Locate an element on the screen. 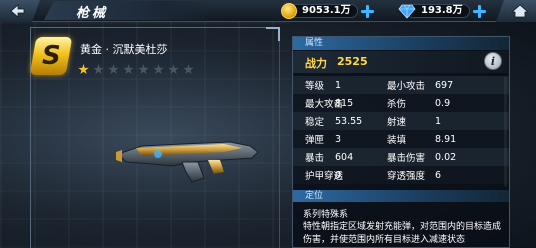 The image size is (536, 248). home-icon is located at coordinates (520, 11).